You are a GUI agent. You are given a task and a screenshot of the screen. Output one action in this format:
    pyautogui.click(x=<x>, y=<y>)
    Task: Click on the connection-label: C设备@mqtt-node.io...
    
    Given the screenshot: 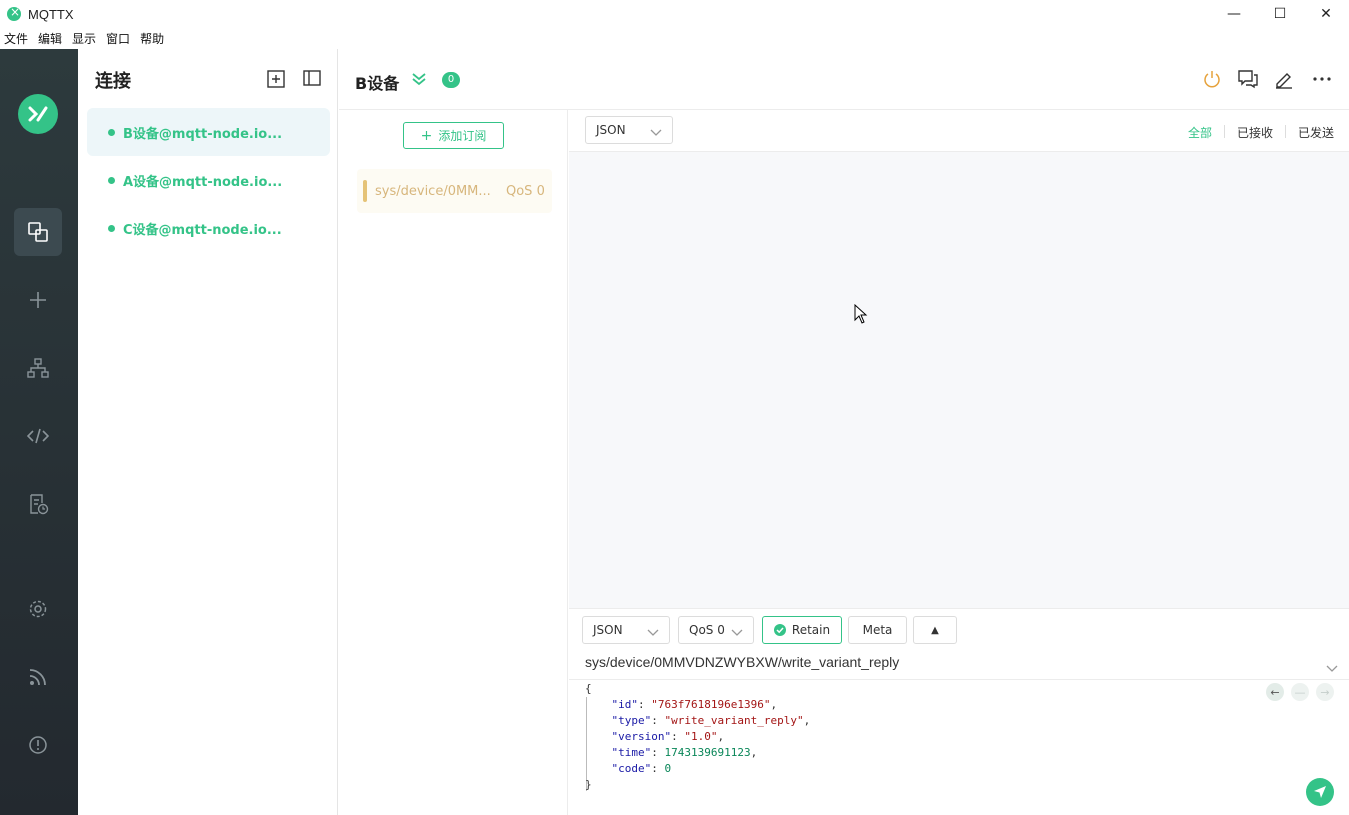 What is the action you would take?
    pyautogui.click(x=202, y=230)
    